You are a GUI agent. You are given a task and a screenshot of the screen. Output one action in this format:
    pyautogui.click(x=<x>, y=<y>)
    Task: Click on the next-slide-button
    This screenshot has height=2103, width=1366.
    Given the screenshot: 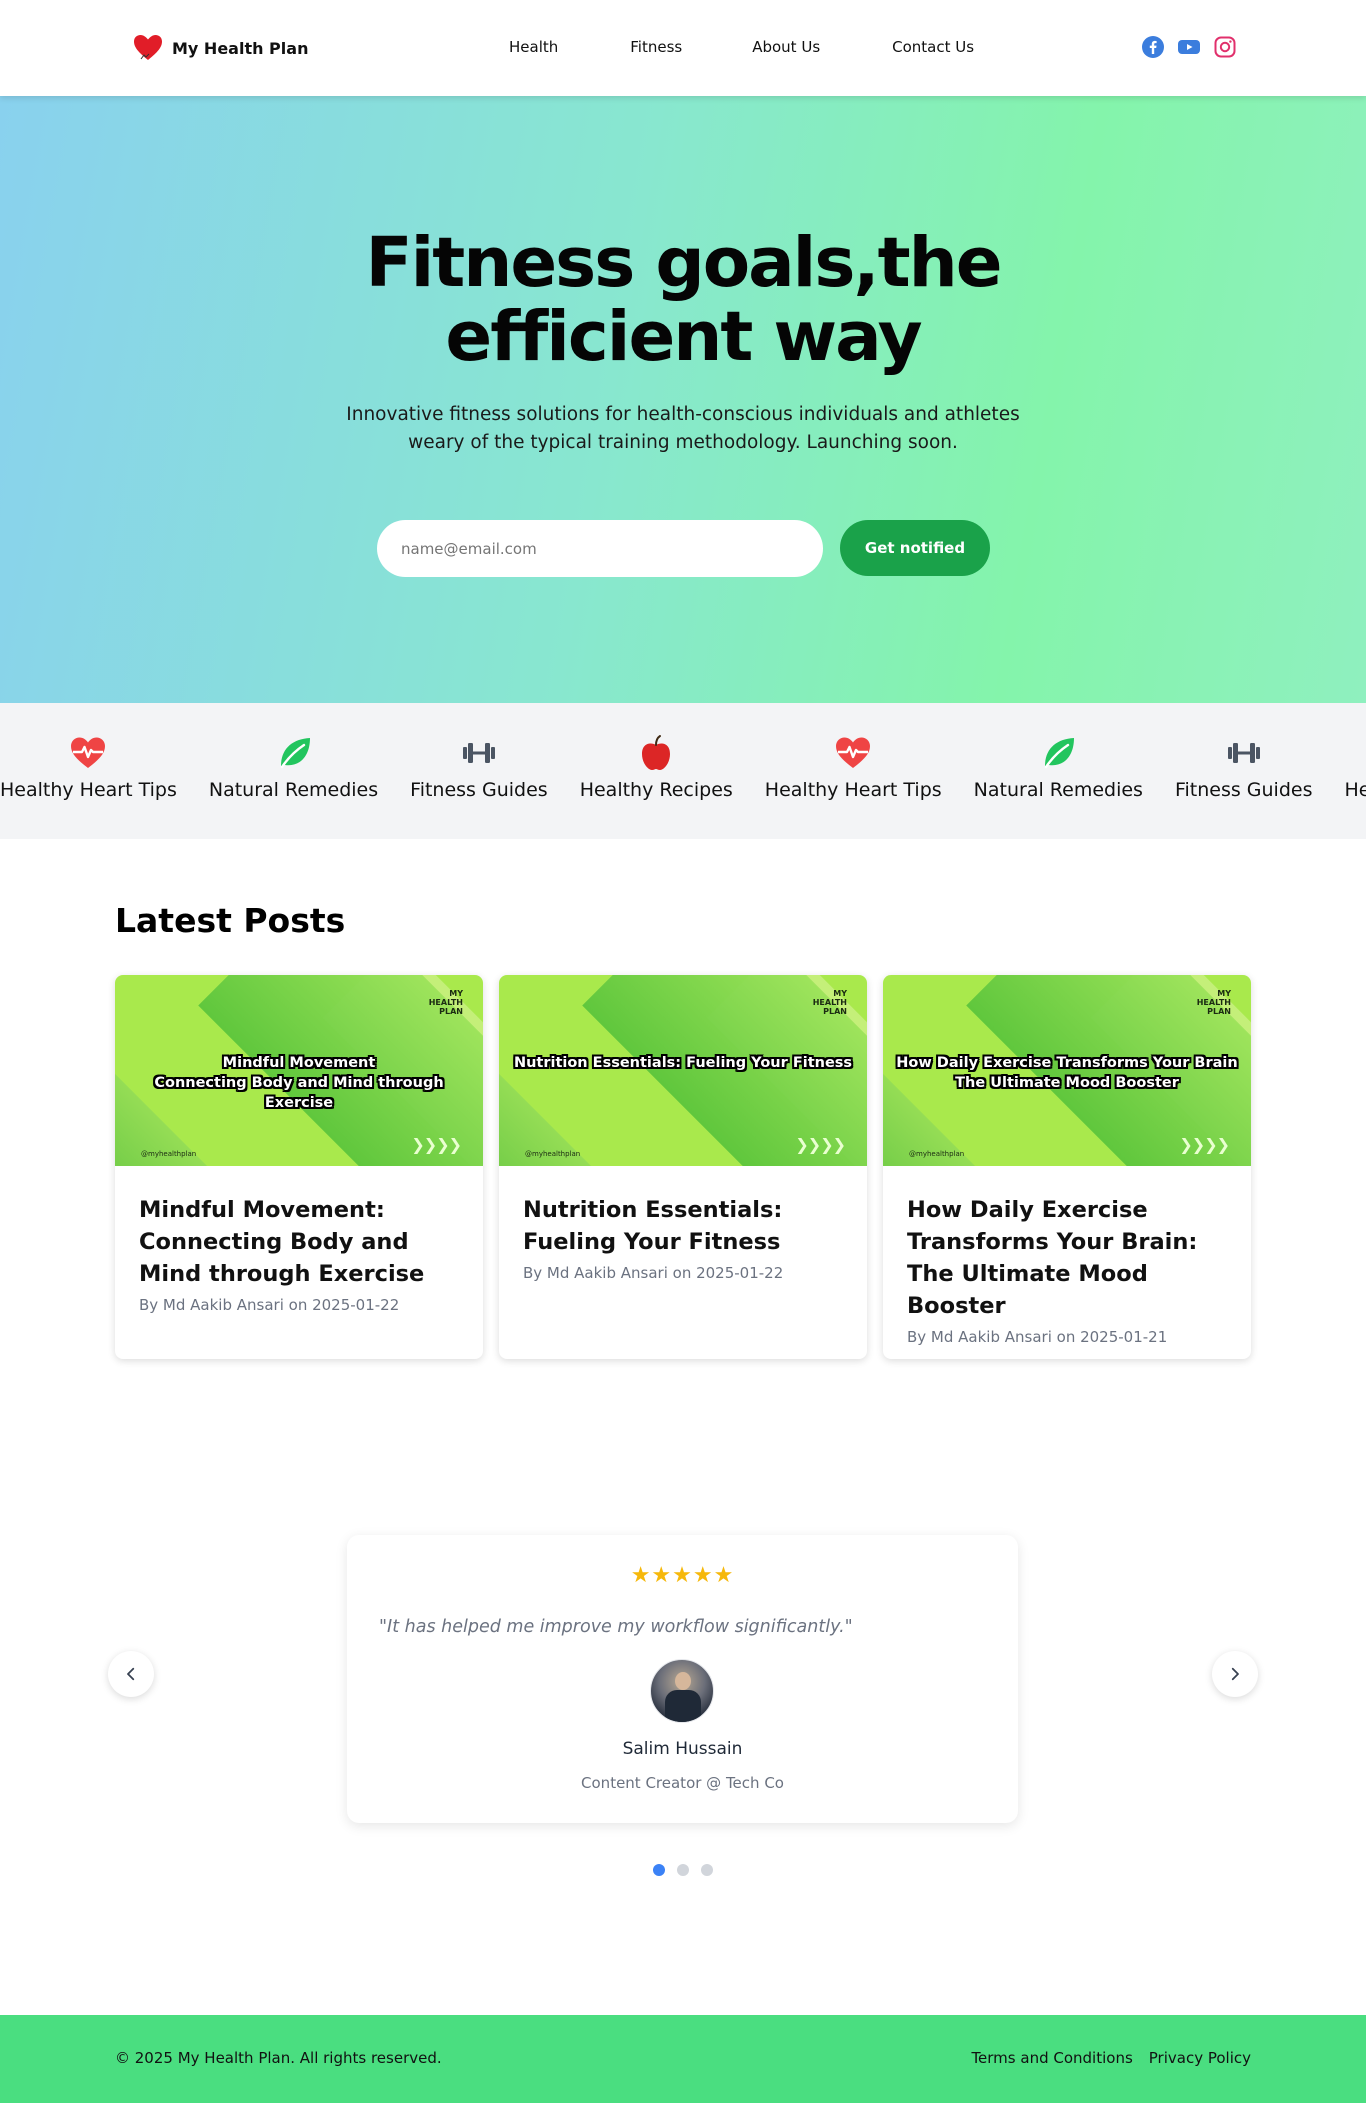 What is the action you would take?
    pyautogui.click(x=1235, y=1674)
    